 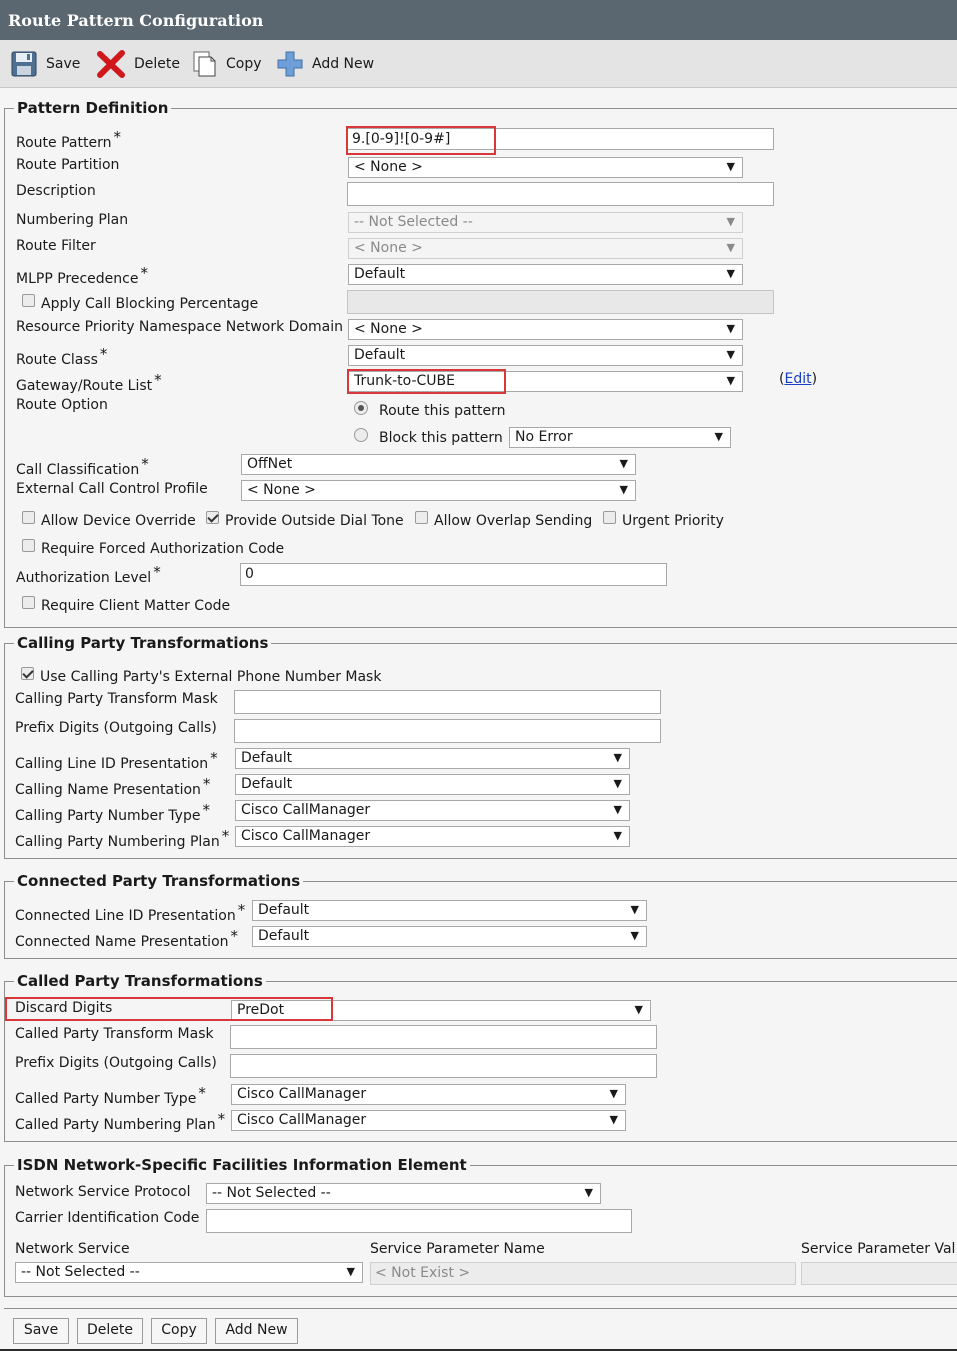 What do you see at coordinates (212, 517) in the screenshot?
I see `provide-outside-dial-tone-checkbox` at bounding box center [212, 517].